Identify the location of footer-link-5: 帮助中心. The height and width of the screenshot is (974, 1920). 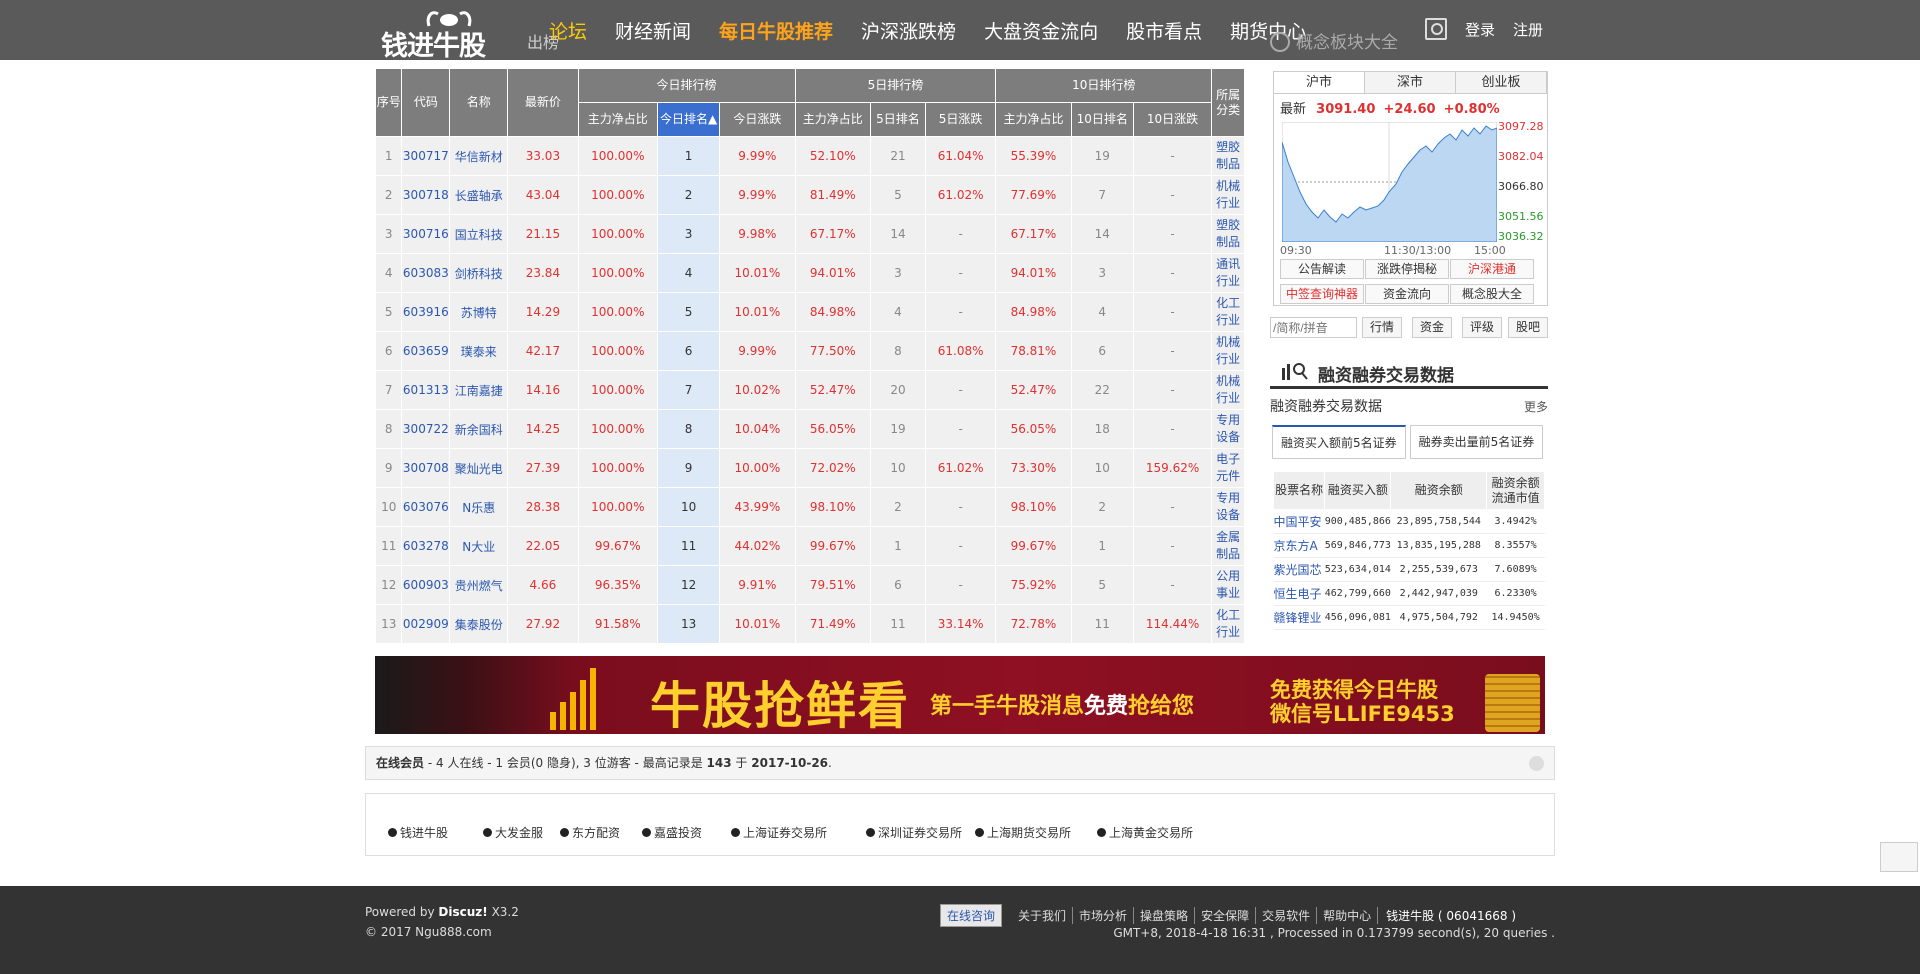
(1348, 915).